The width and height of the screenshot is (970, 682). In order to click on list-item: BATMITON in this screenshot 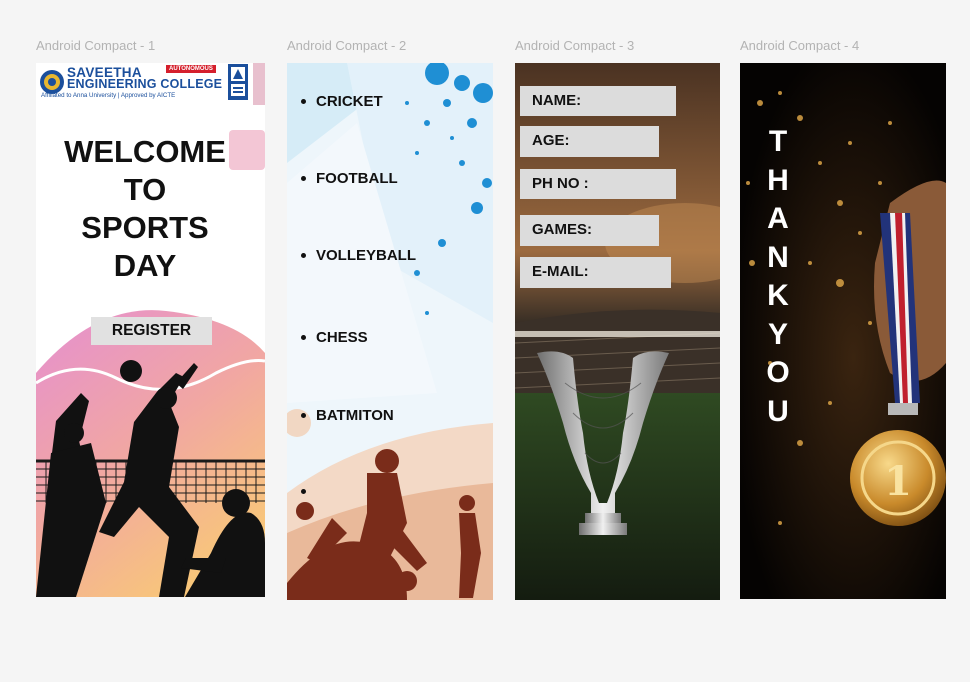, I will do `click(347, 415)`.